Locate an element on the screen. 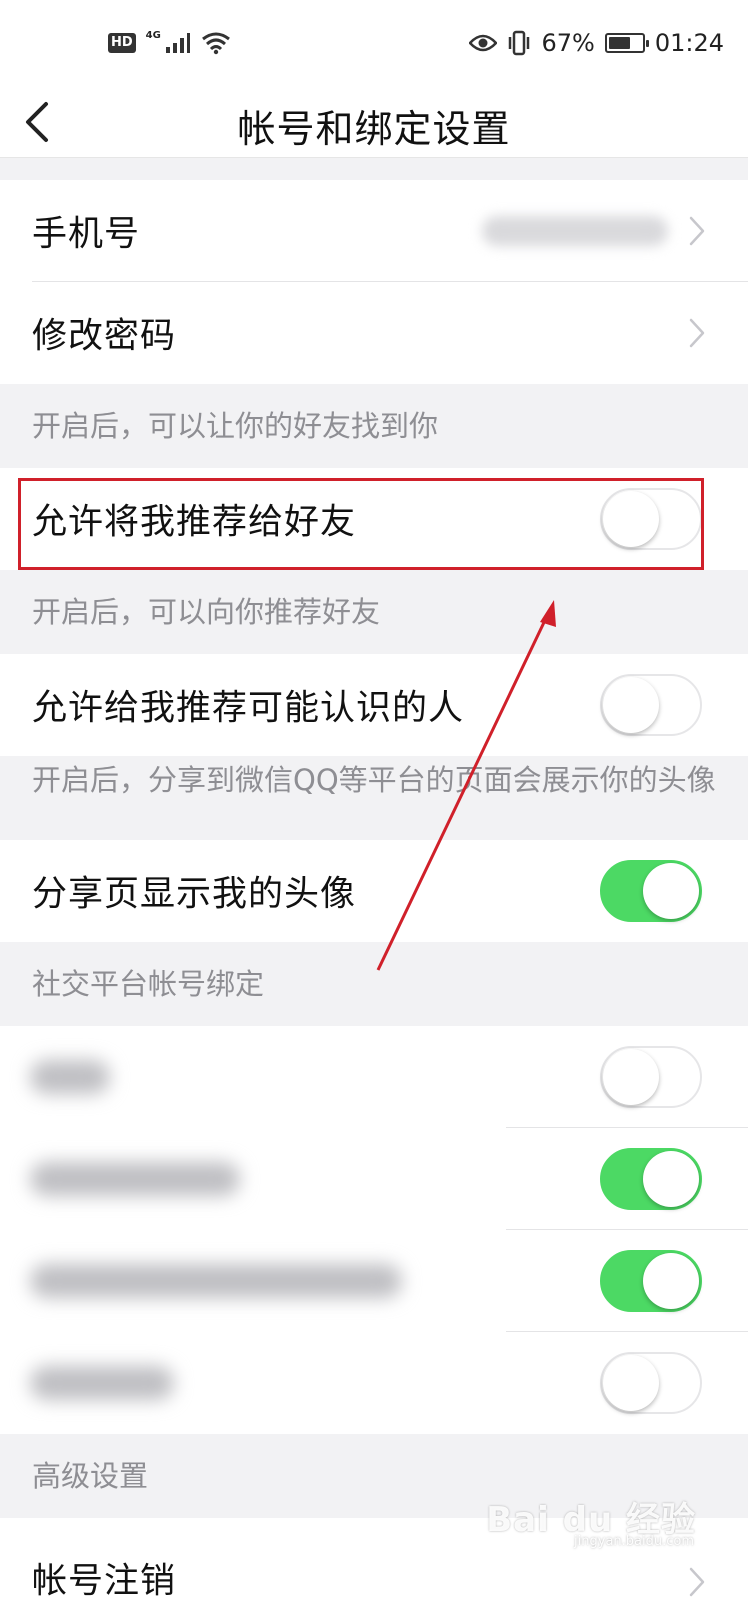 The width and height of the screenshot is (748, 1600). signal-icon is located at coordinates (177, 43).